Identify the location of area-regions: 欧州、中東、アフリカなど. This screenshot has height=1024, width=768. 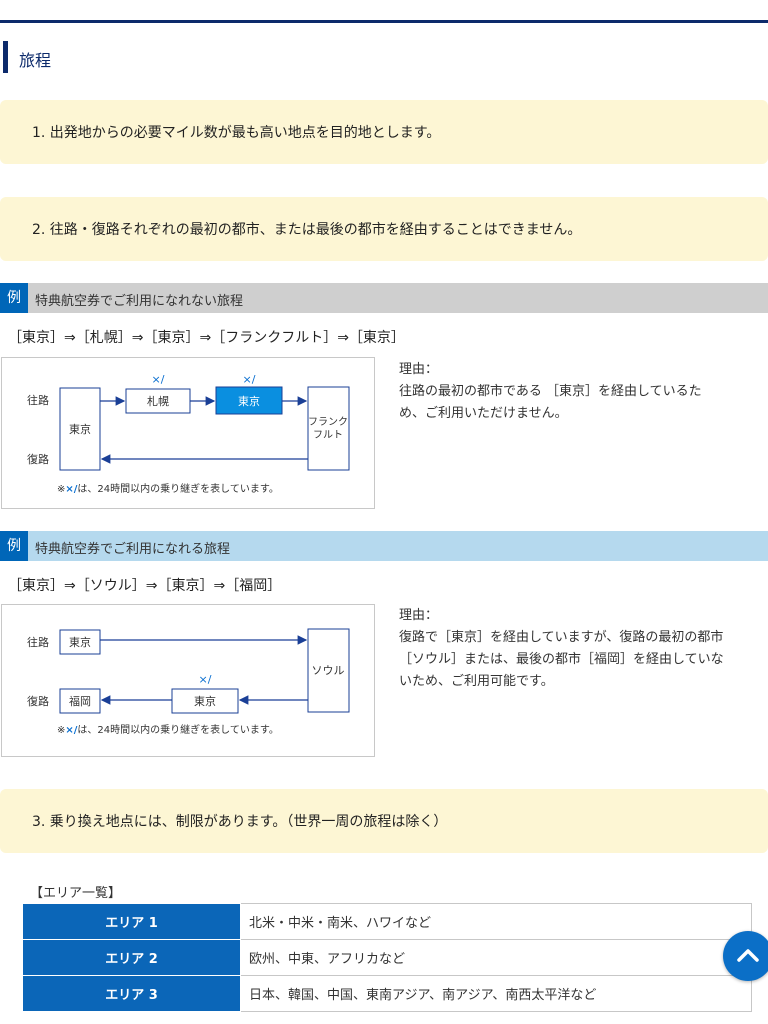
(496, 957).